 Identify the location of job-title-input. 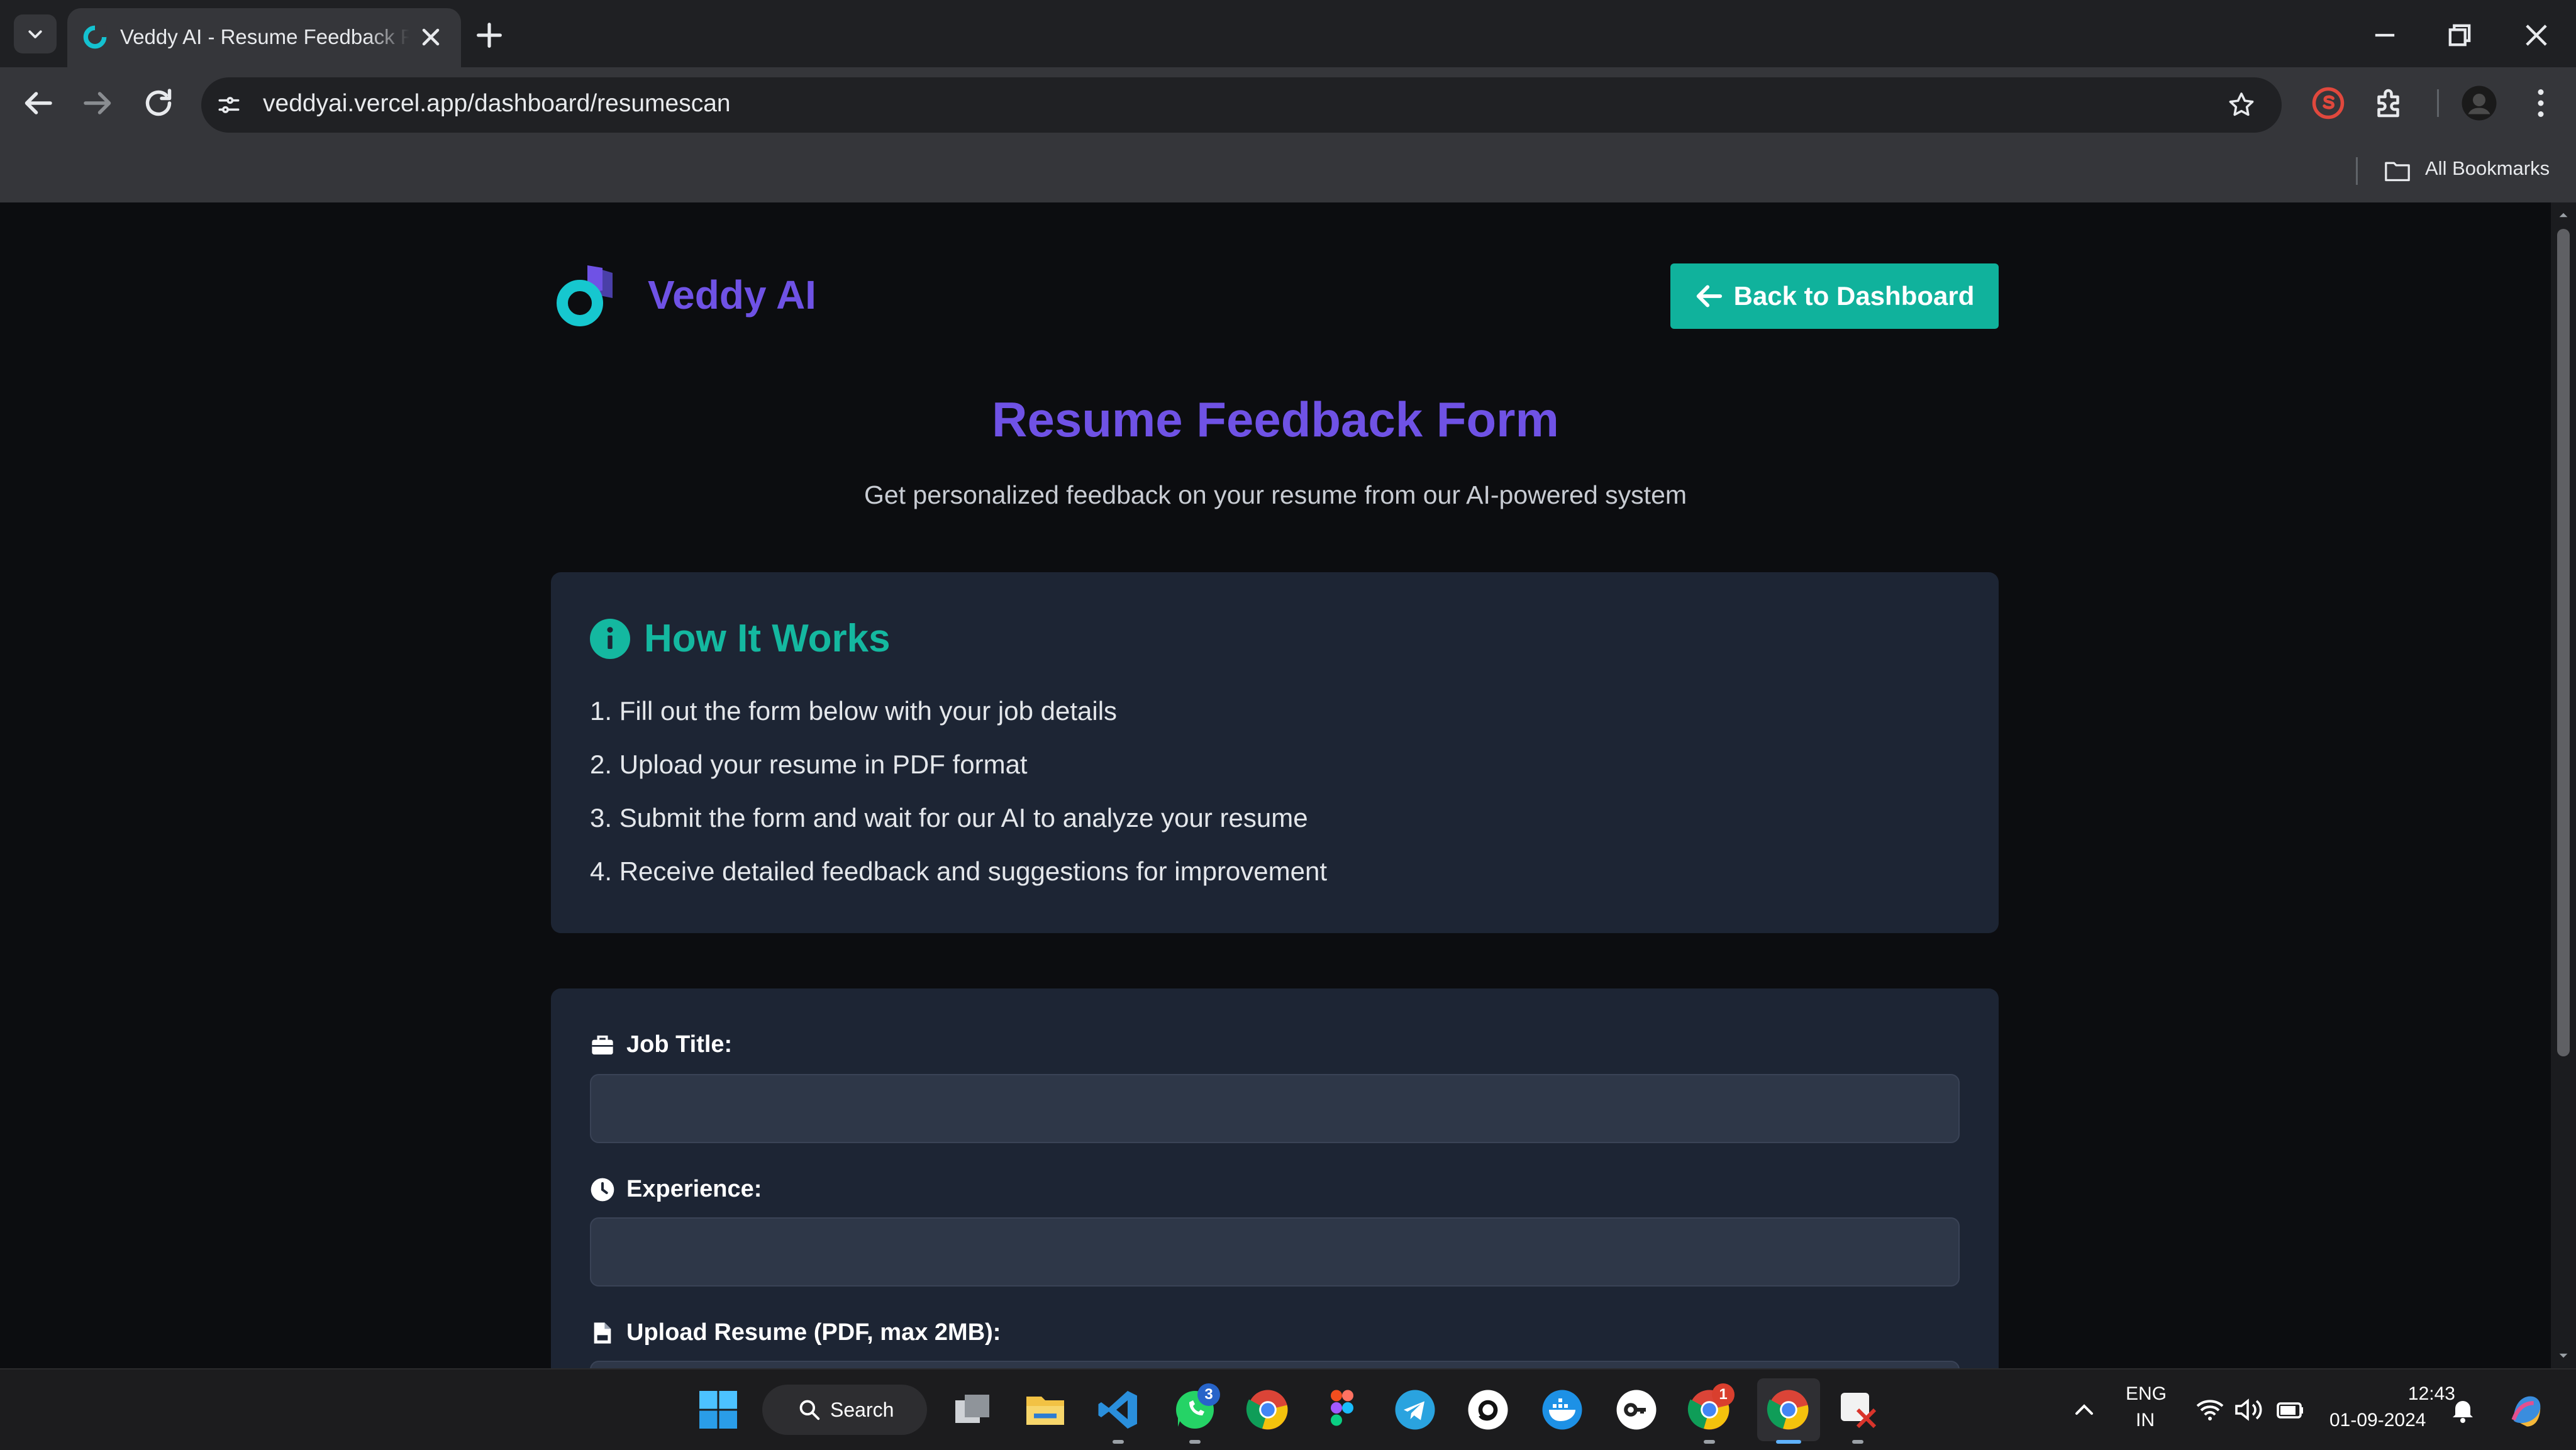
(1275, 1108).